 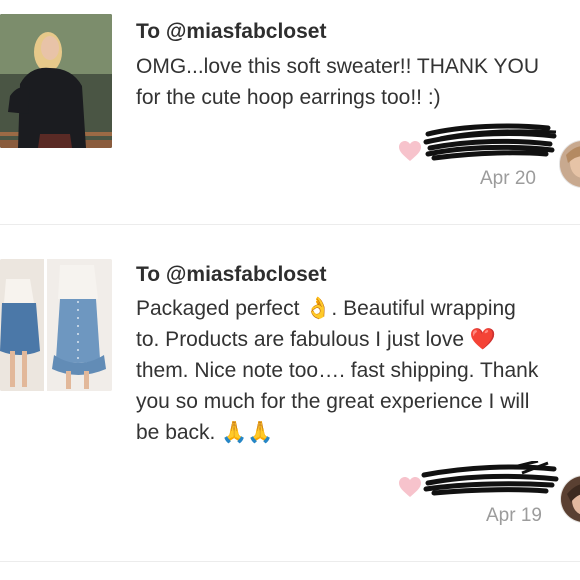 I want to click on denim-skirt-outfit-photos, so click(x=56, y=325).